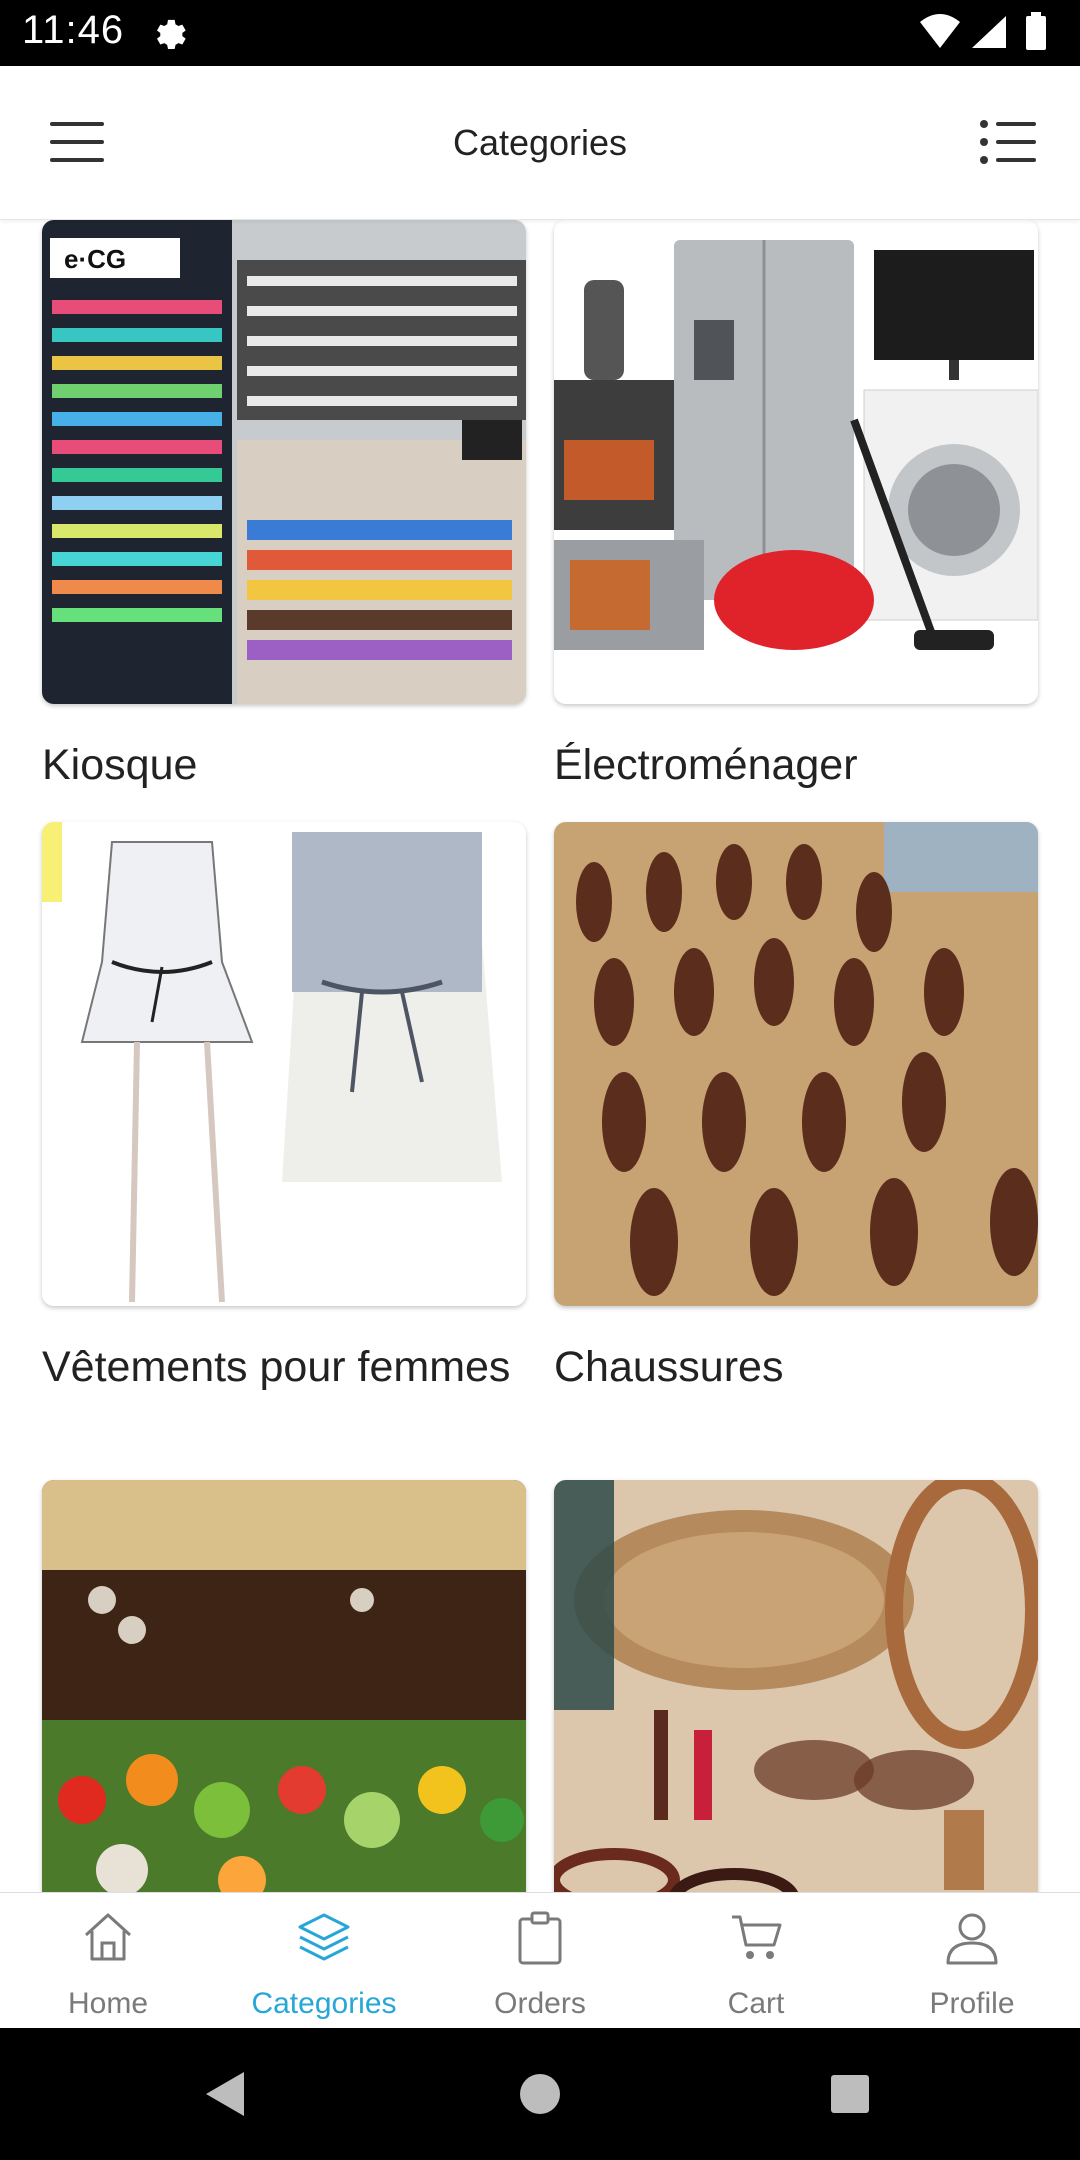 The height and width of the screenshot is (2160, 1080). What do you see at coordinates (757, 1937) in the screenshot?
I see `cart-icon` at bounding box center [757, 1937].